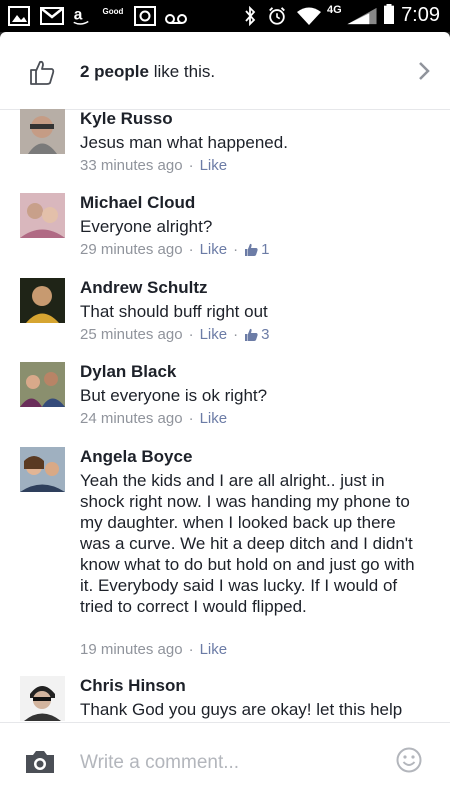 The width and height of the screenshot is (450, 800). I want to click on commenter-name: Michael Cloud, so click(137, 203).